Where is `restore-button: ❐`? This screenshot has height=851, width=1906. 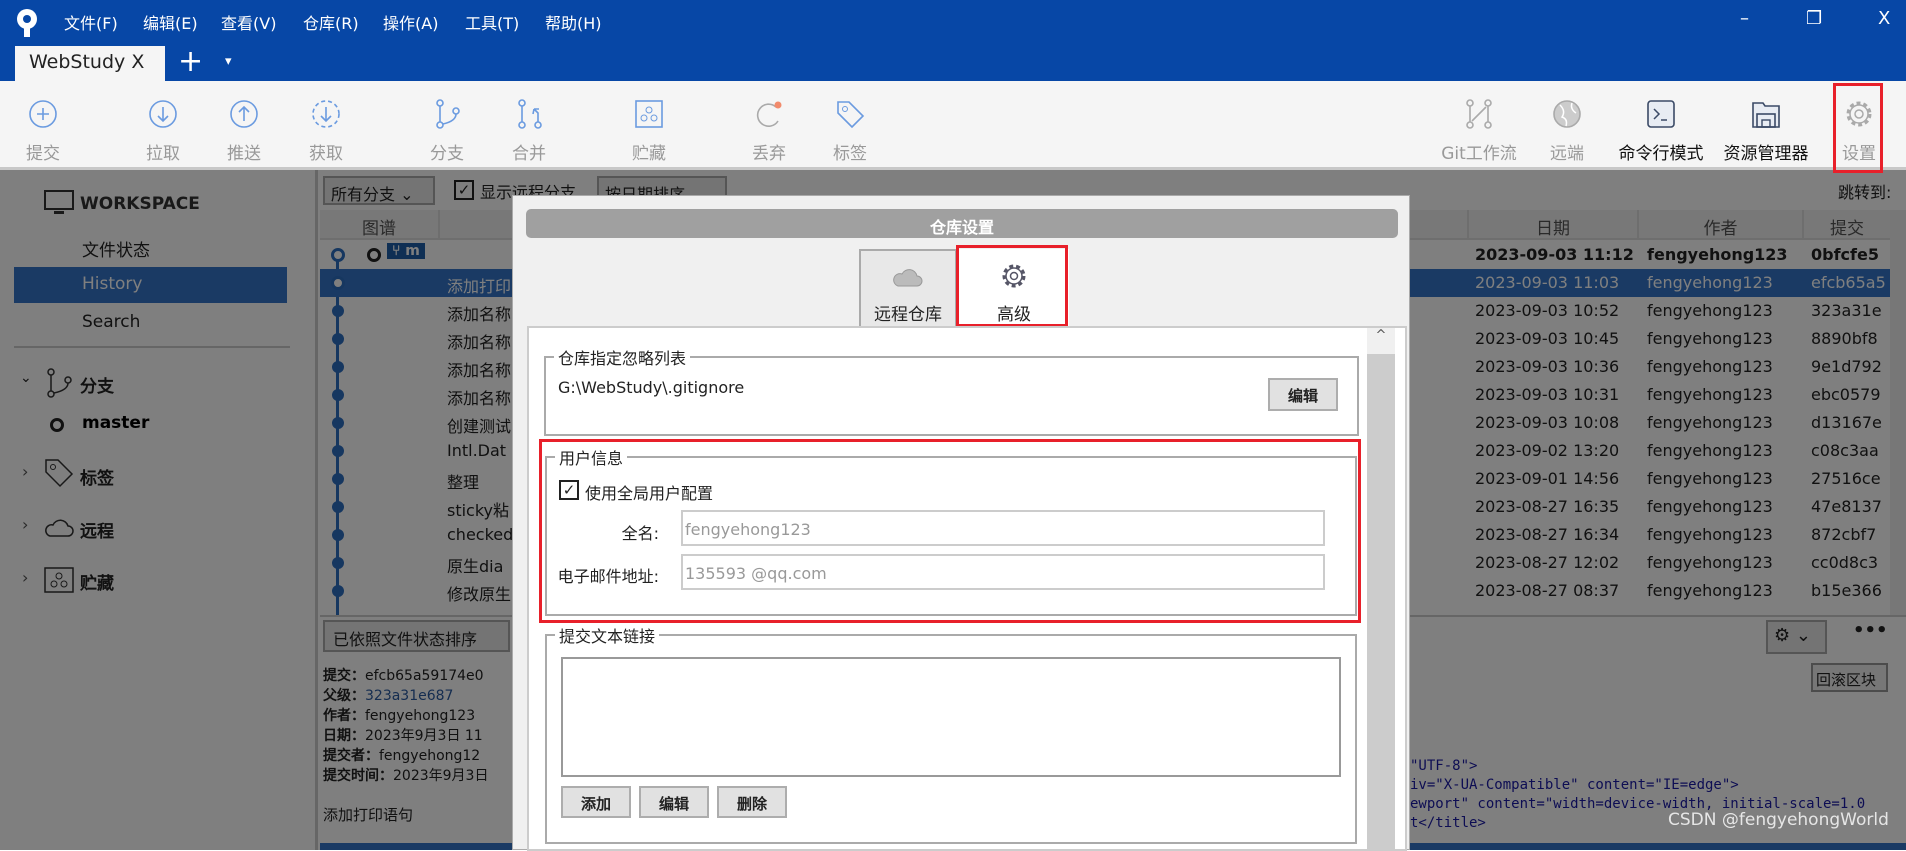 restore-button: ❐ is located at coordinates (1814, 18).